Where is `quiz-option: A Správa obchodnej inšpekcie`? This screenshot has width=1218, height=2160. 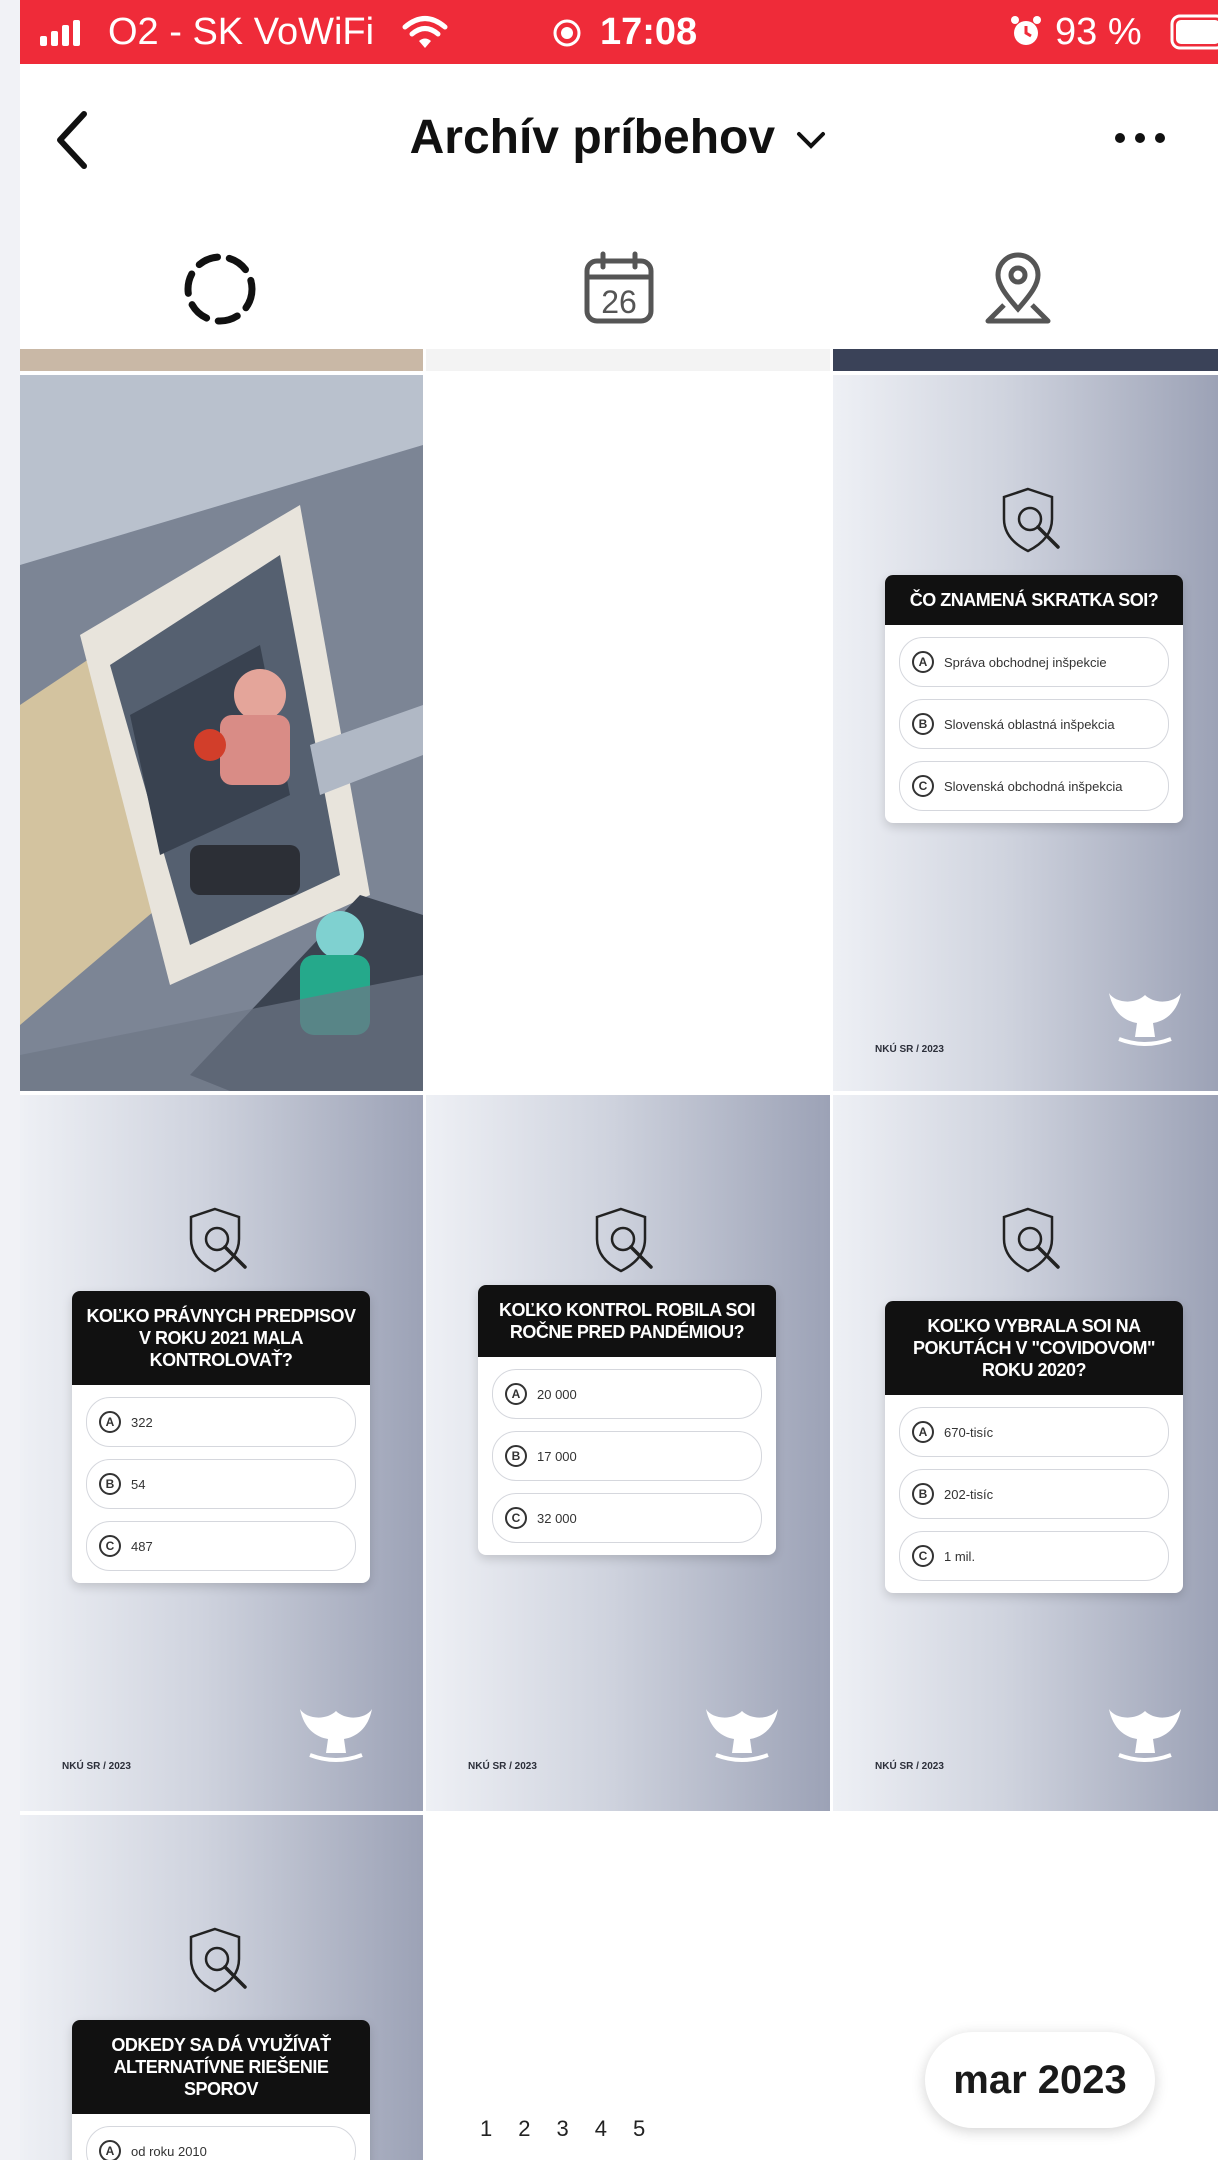
quiz-option: A Správa obchodnej inšpekcie is located at coordinates (1034, 662).